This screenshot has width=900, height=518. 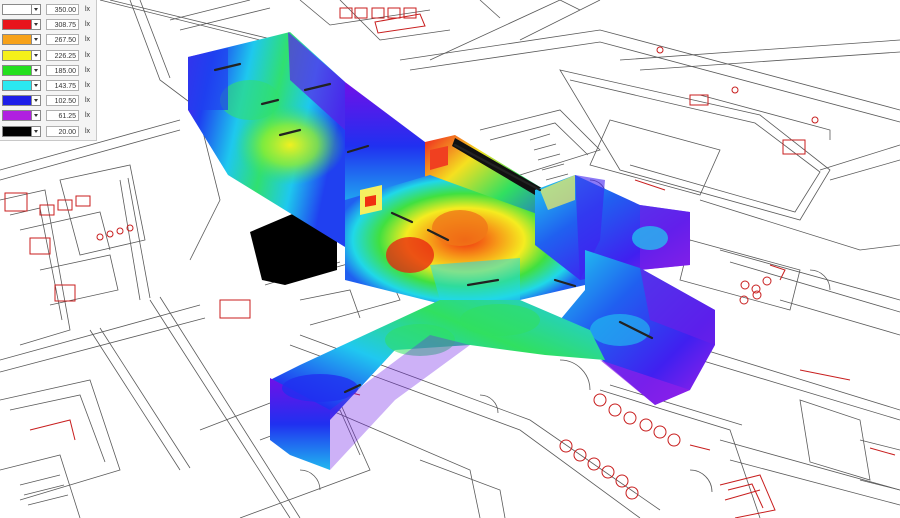 I want to click on legend-row: 143.75 lx, so click(x=48, y=85).